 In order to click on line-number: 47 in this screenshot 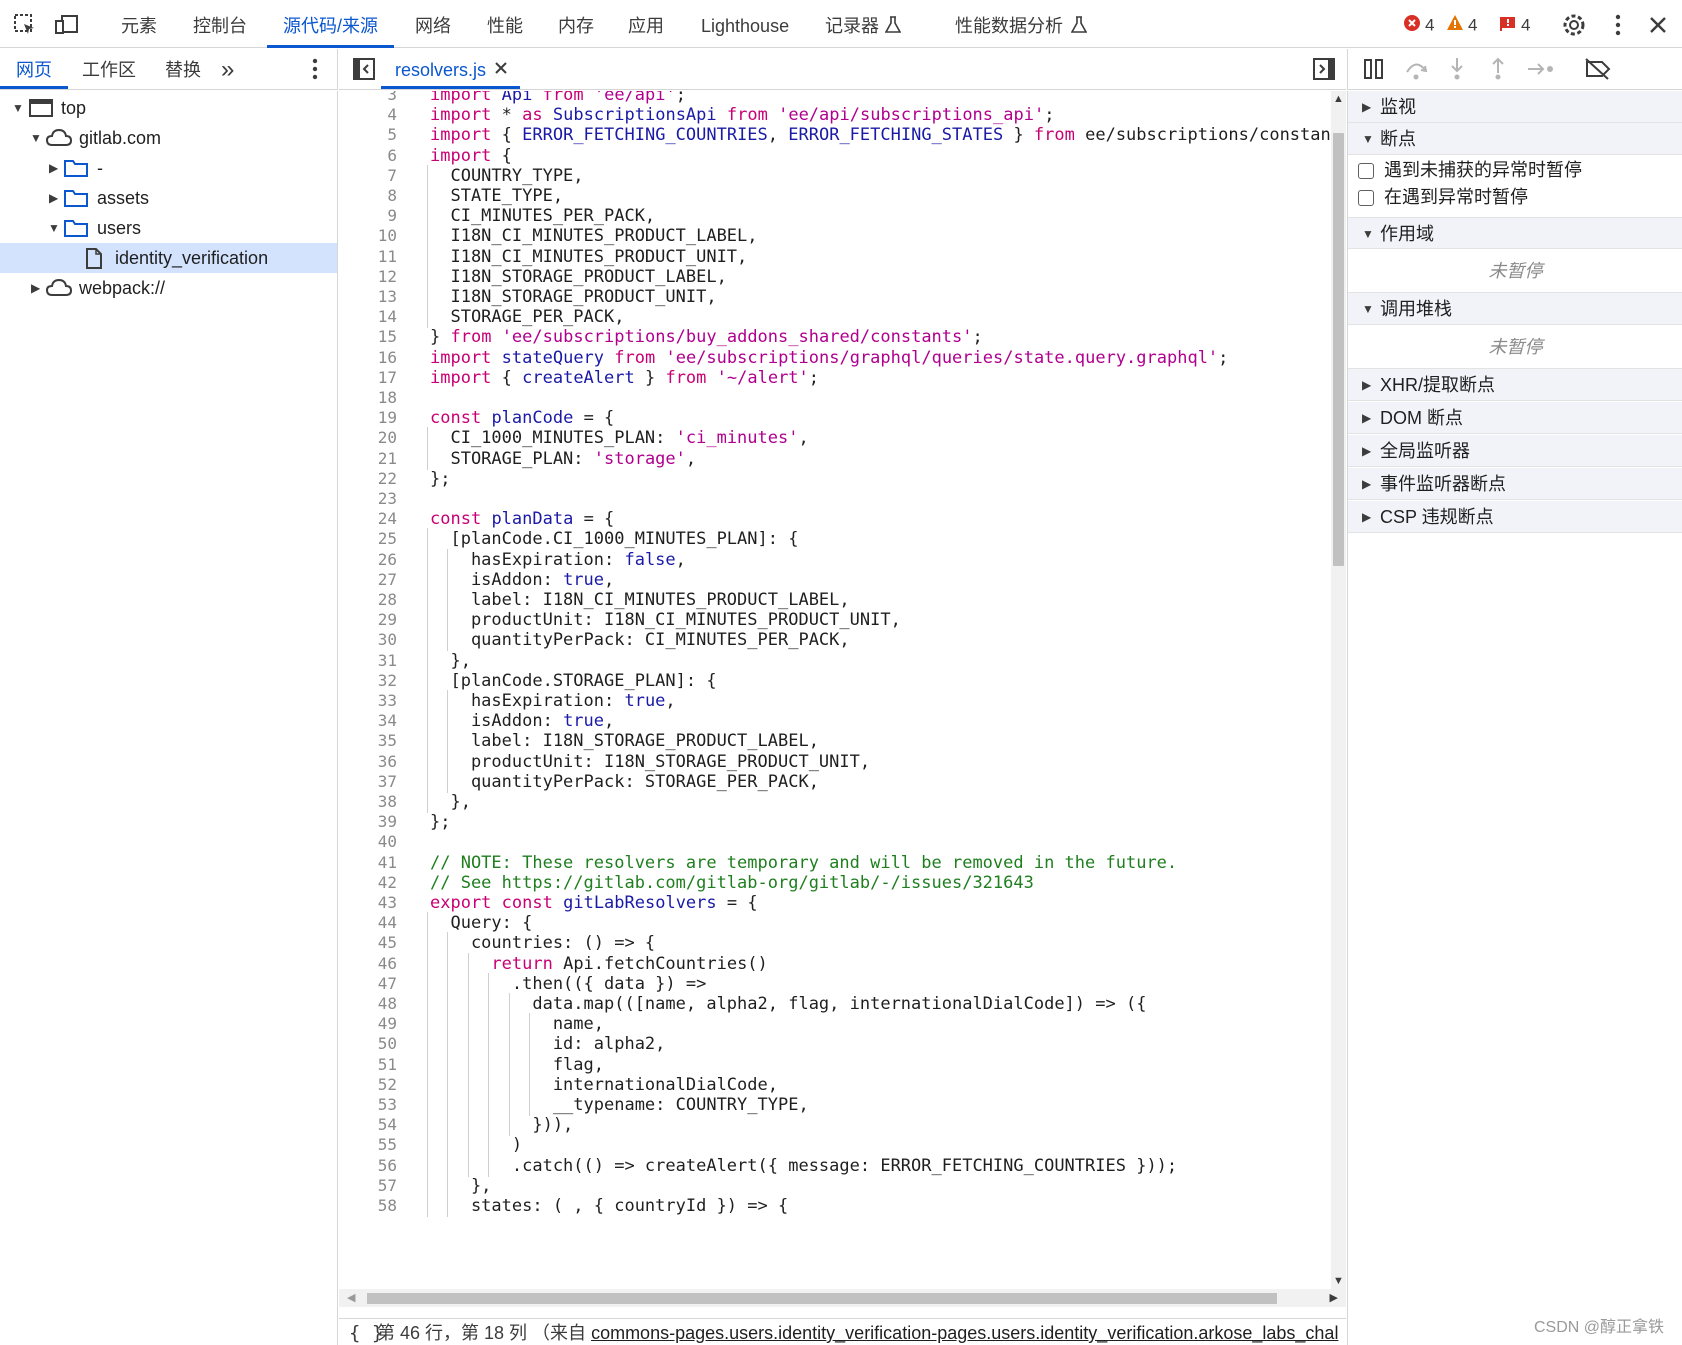, I will do `click(368, 984)`.